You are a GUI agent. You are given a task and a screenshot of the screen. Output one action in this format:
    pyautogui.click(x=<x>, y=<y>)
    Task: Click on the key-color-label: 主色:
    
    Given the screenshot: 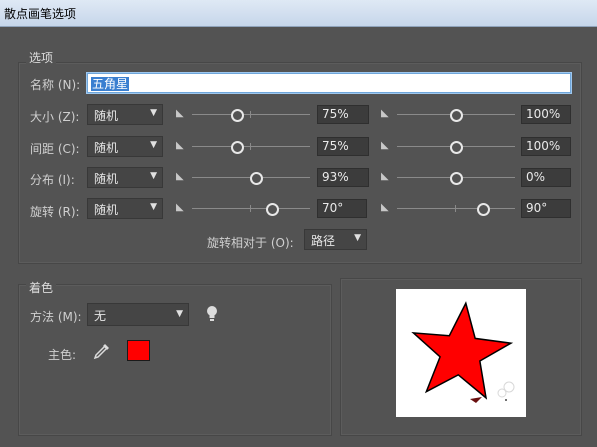 What is the action you would take?
    pyautogui.click(x=62, y=355)
    